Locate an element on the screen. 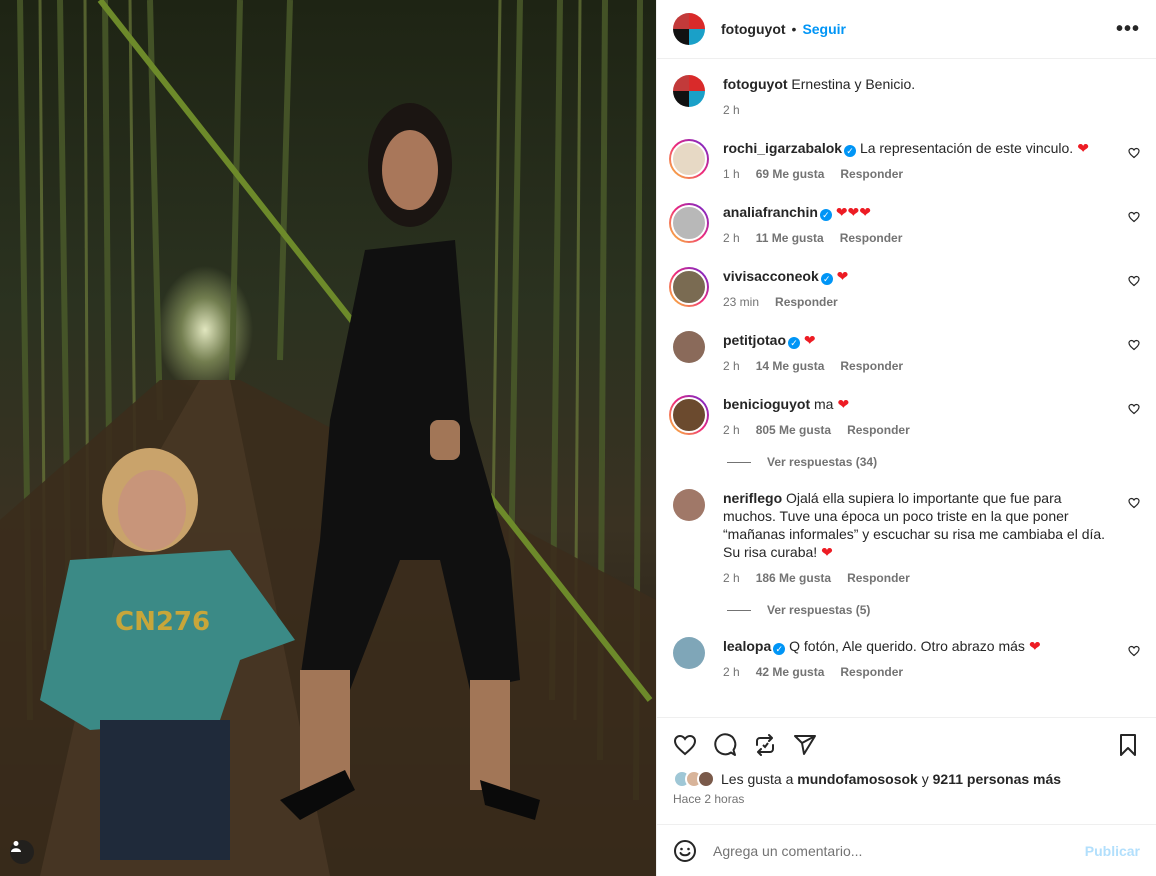 The width and height of the screenshot is (1156, 876). comment-meta: 23 min Responder is located at coordinates (915, 302).